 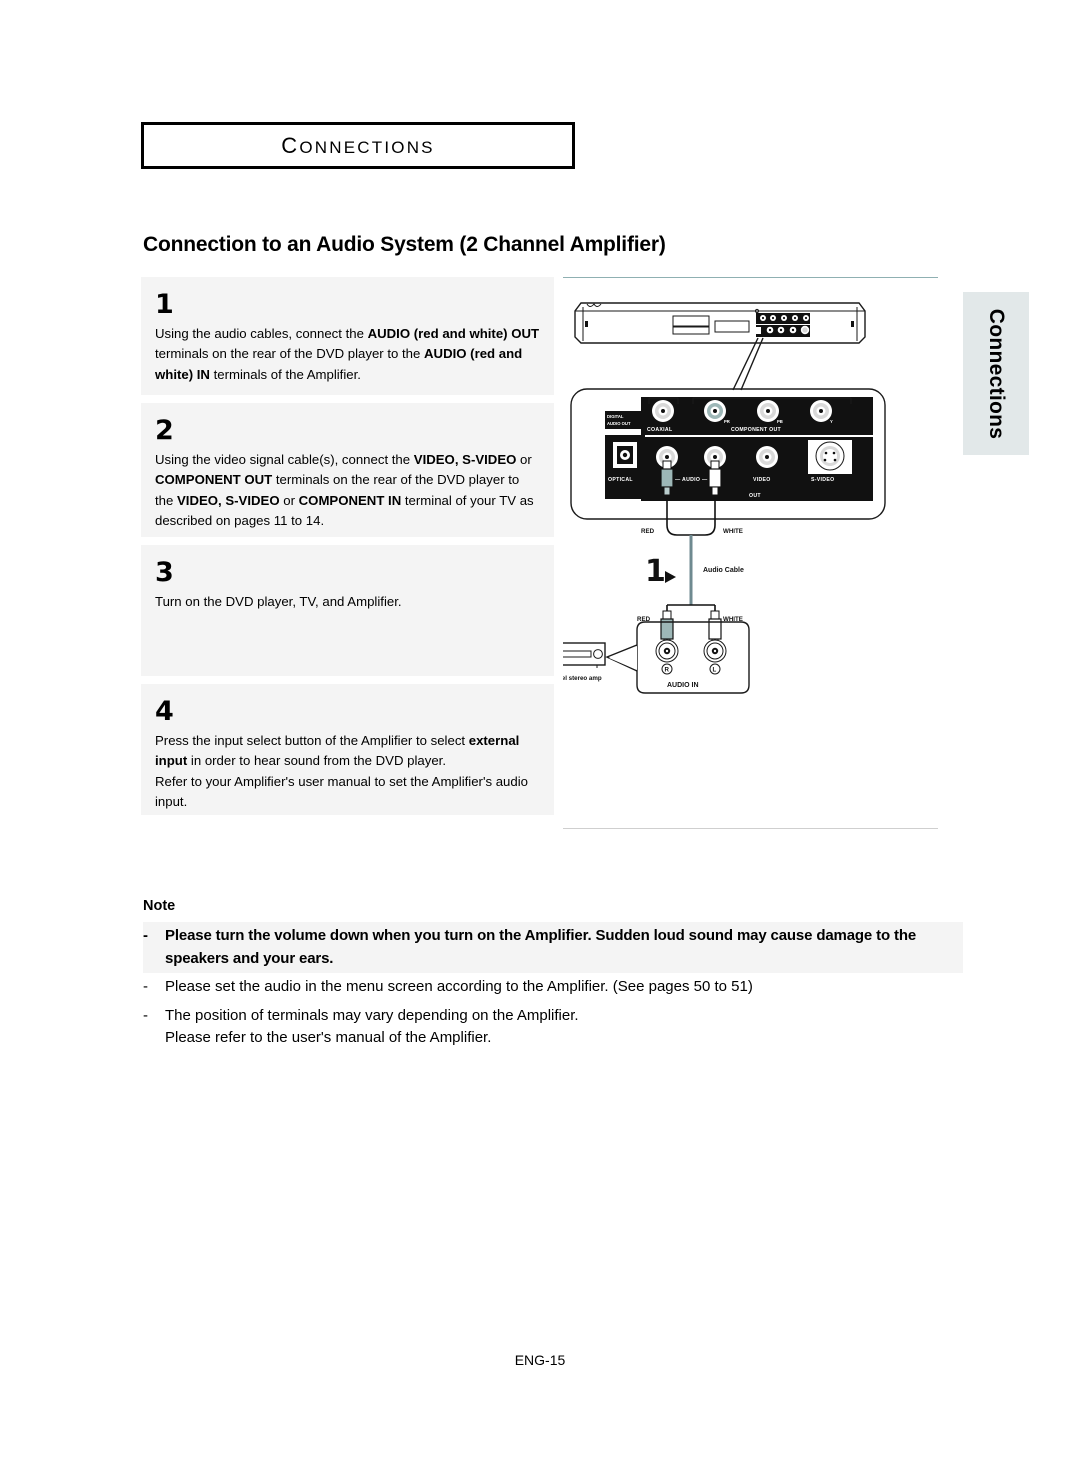 I want to click on section-side-tab-label: Connections, so click(x=996, y=373).